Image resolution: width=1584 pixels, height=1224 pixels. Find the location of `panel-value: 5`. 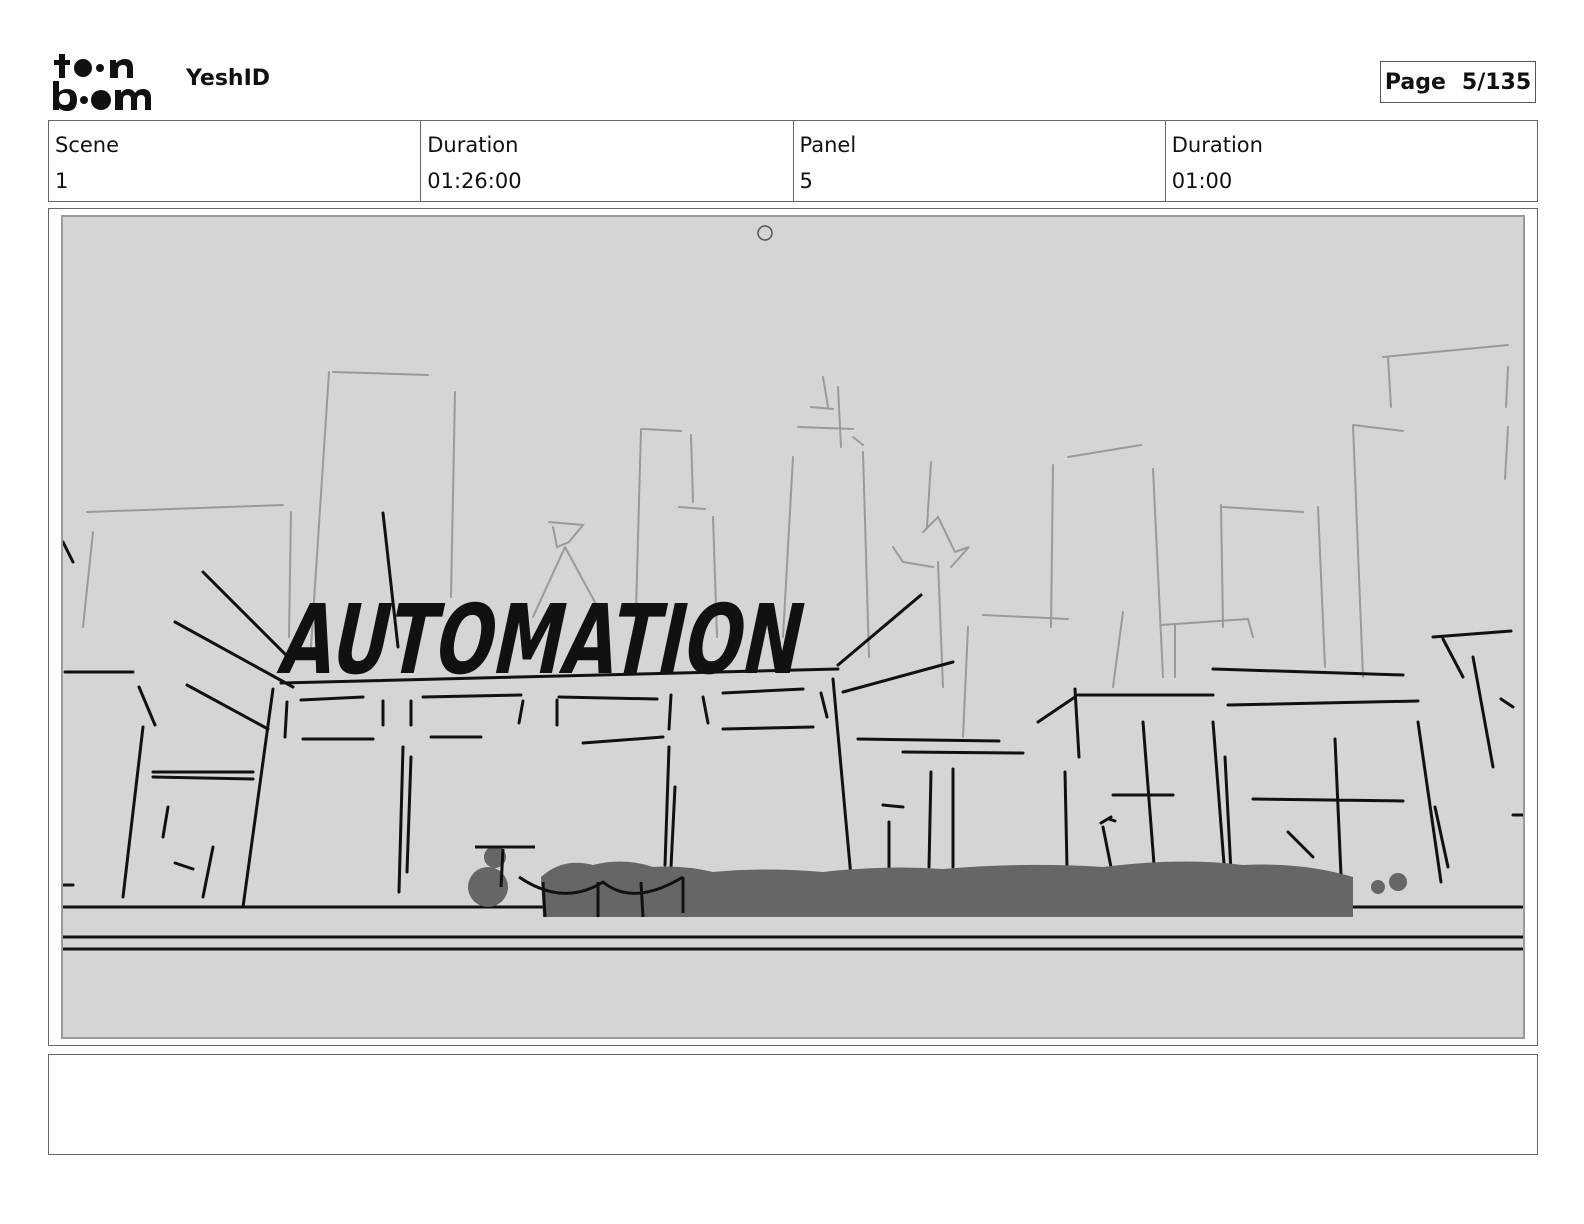

panel-value: 5 is located at coordinates (806, 181).